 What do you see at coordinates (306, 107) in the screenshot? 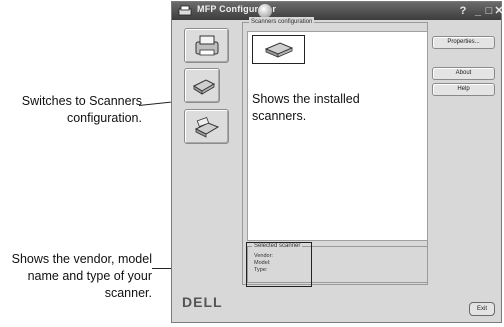
I see `callout-installed-scanners: Shows the installed scanners.` at bounding box center [306, 107].